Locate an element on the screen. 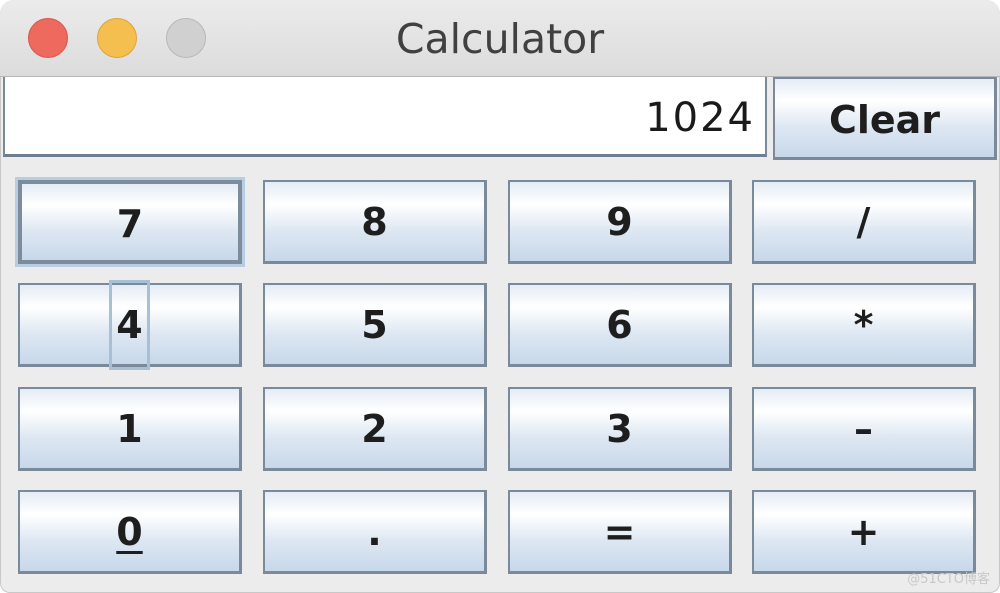 This screenshot has height=593, width=1000. window-title: Calculator is located at coordinates (500, 39).